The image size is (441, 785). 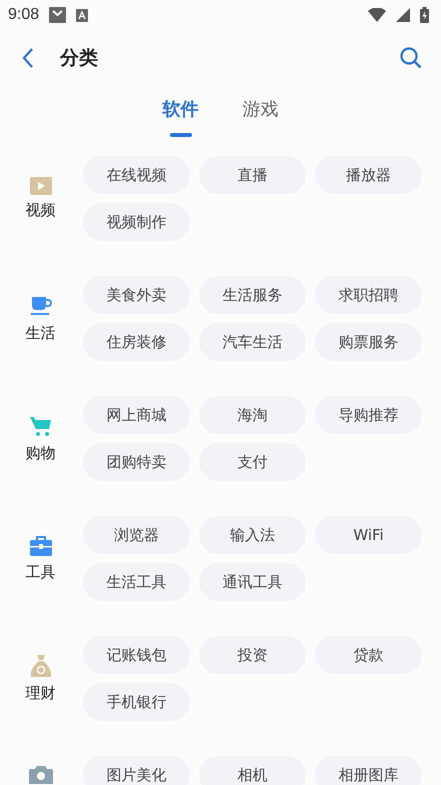 I want to click on subcategory-chip: 相机, so click(x=252, y=770).